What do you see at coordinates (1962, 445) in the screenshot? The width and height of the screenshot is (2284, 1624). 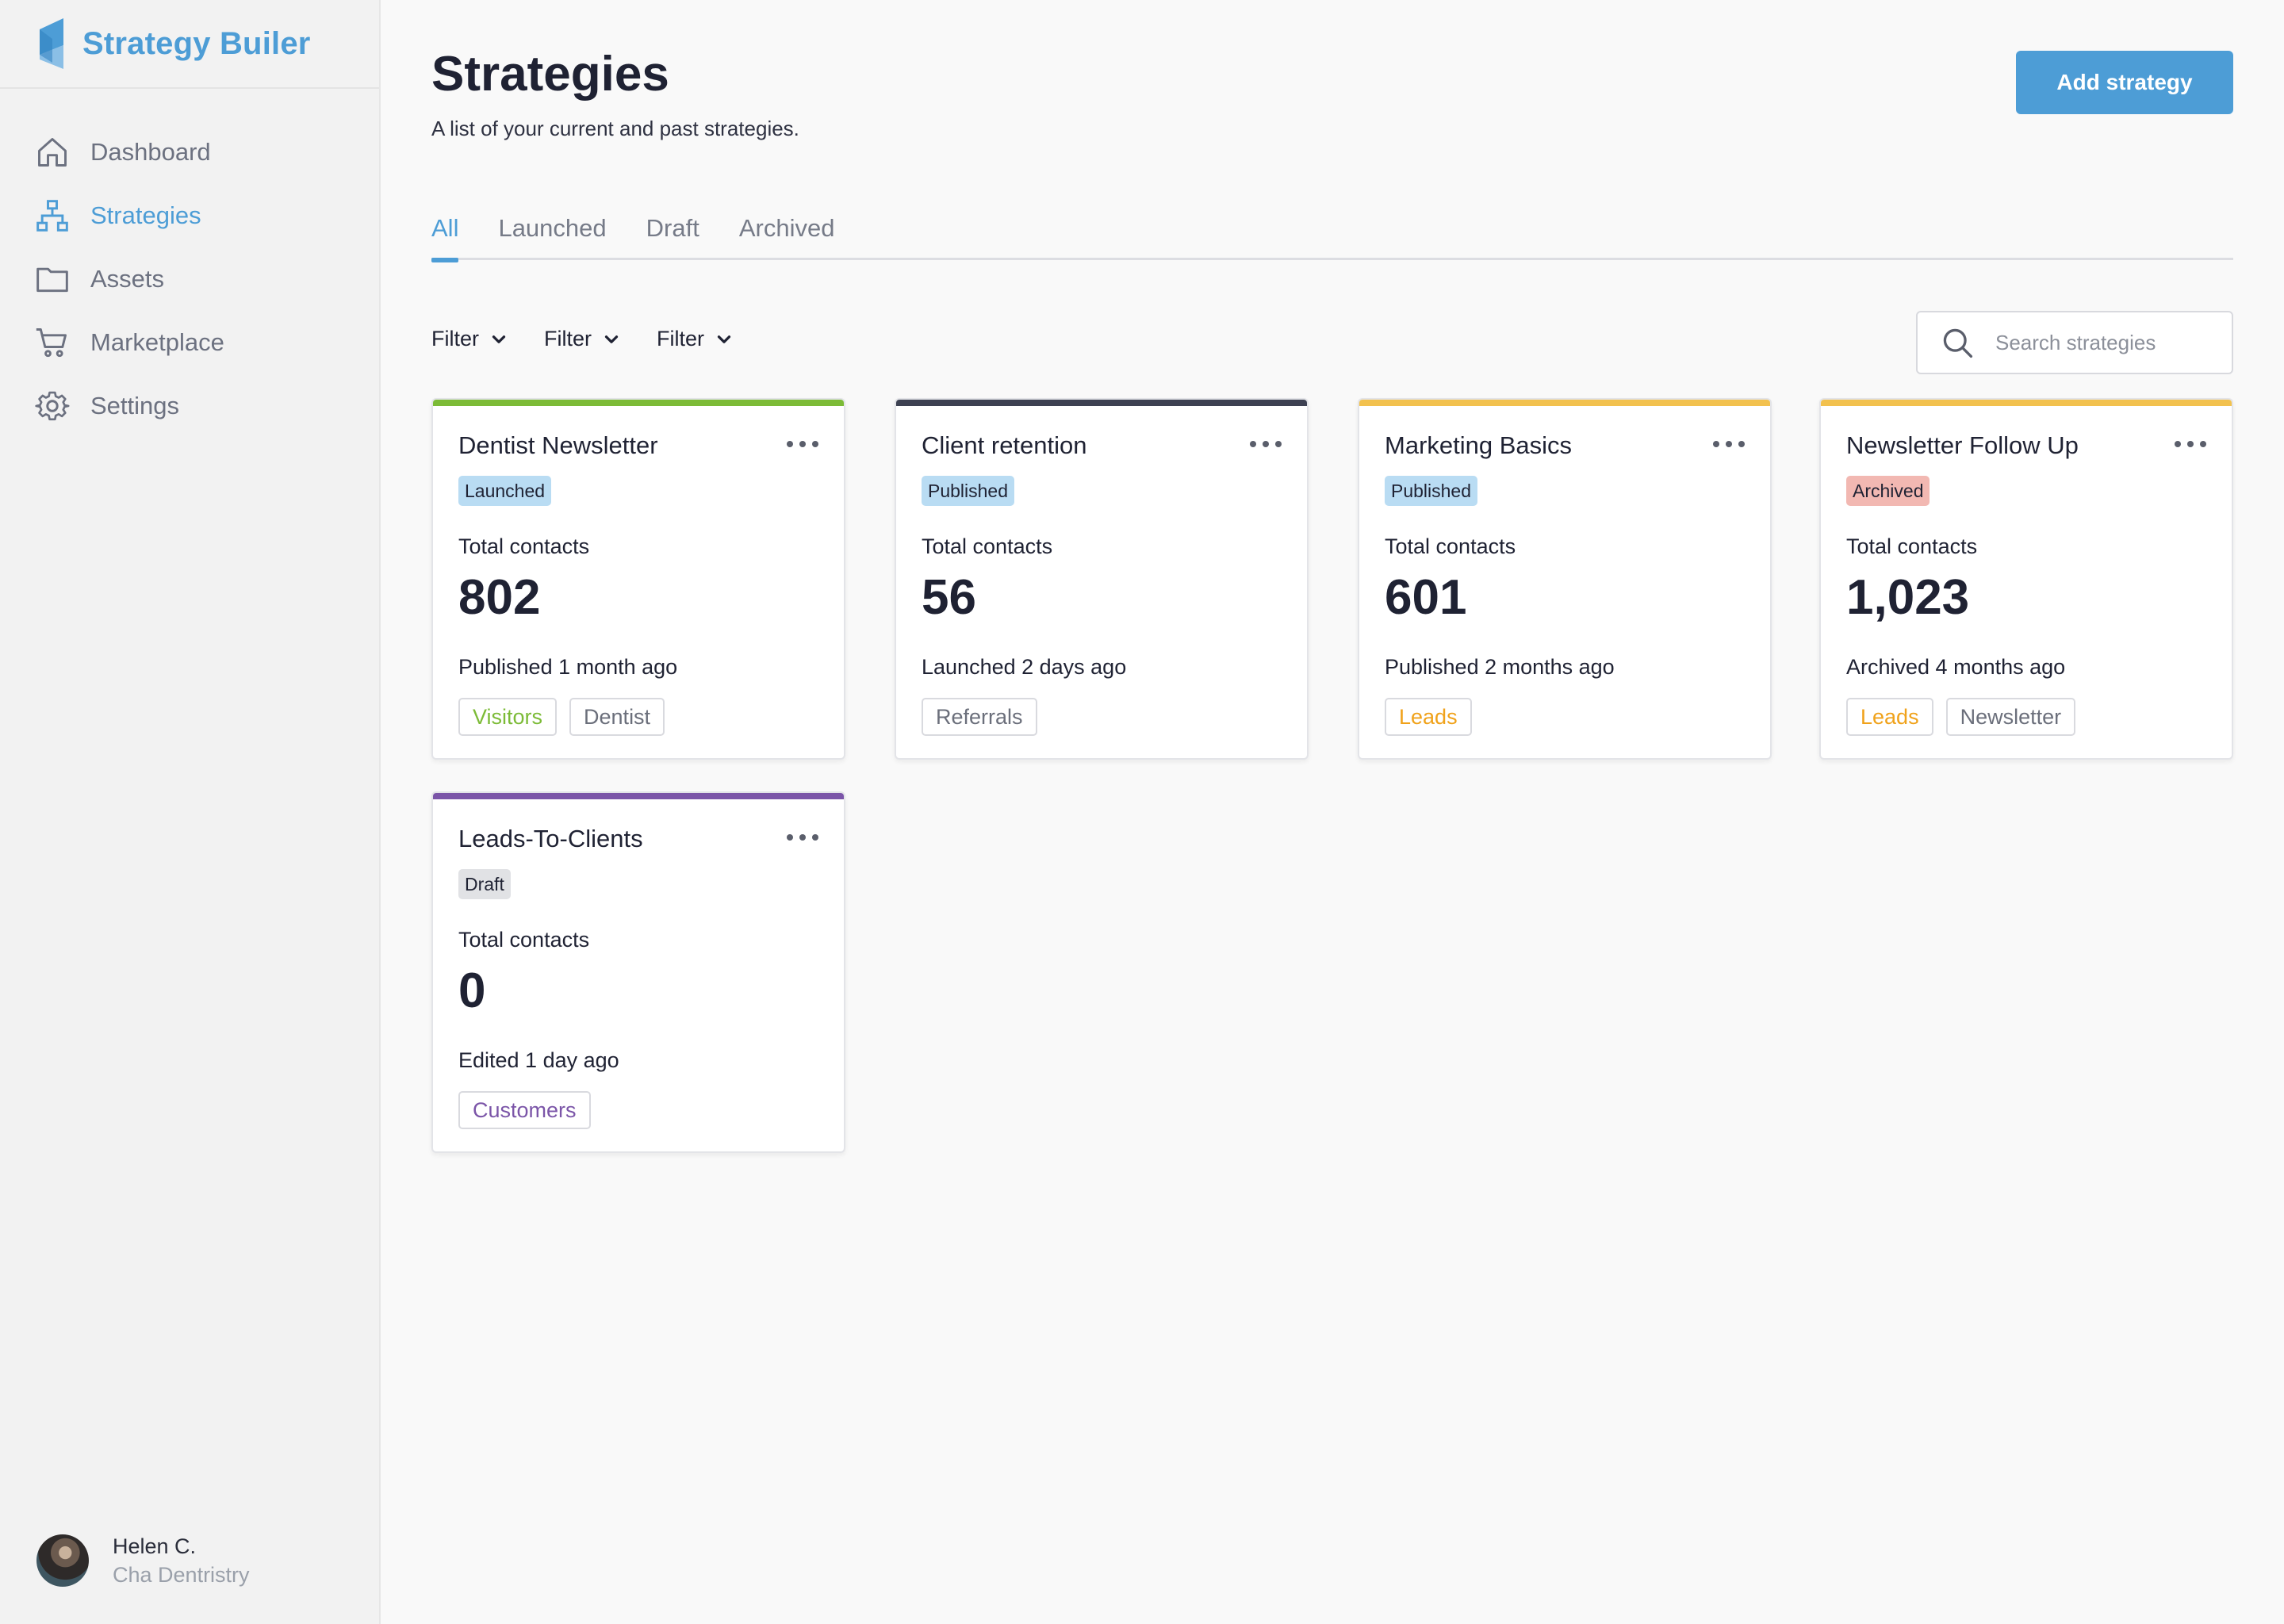 I see `card-title: Newsletter Follow Up` at bounding box center [1962, 445].